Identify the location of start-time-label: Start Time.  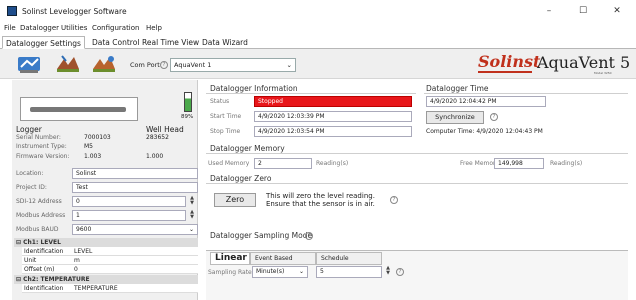
(226, 116).